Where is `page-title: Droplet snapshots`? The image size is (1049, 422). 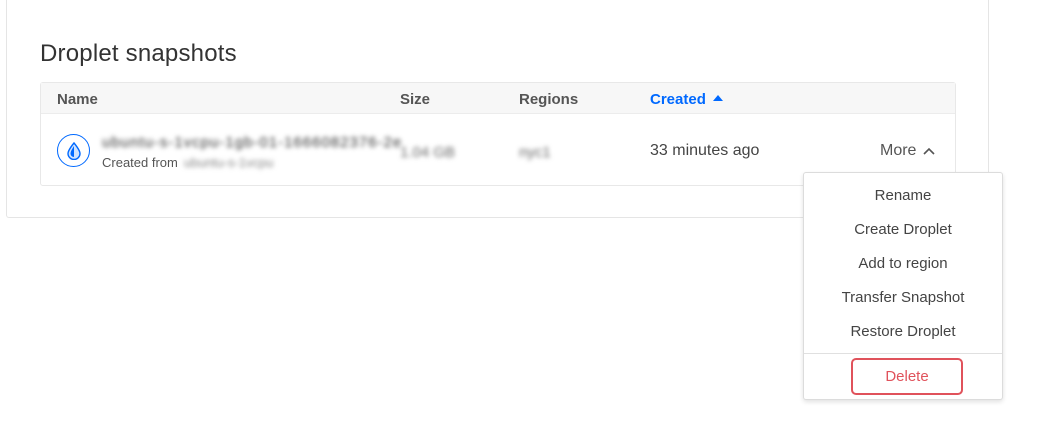
page-title: Droplet snapshots is located at coordinates (138, 53).